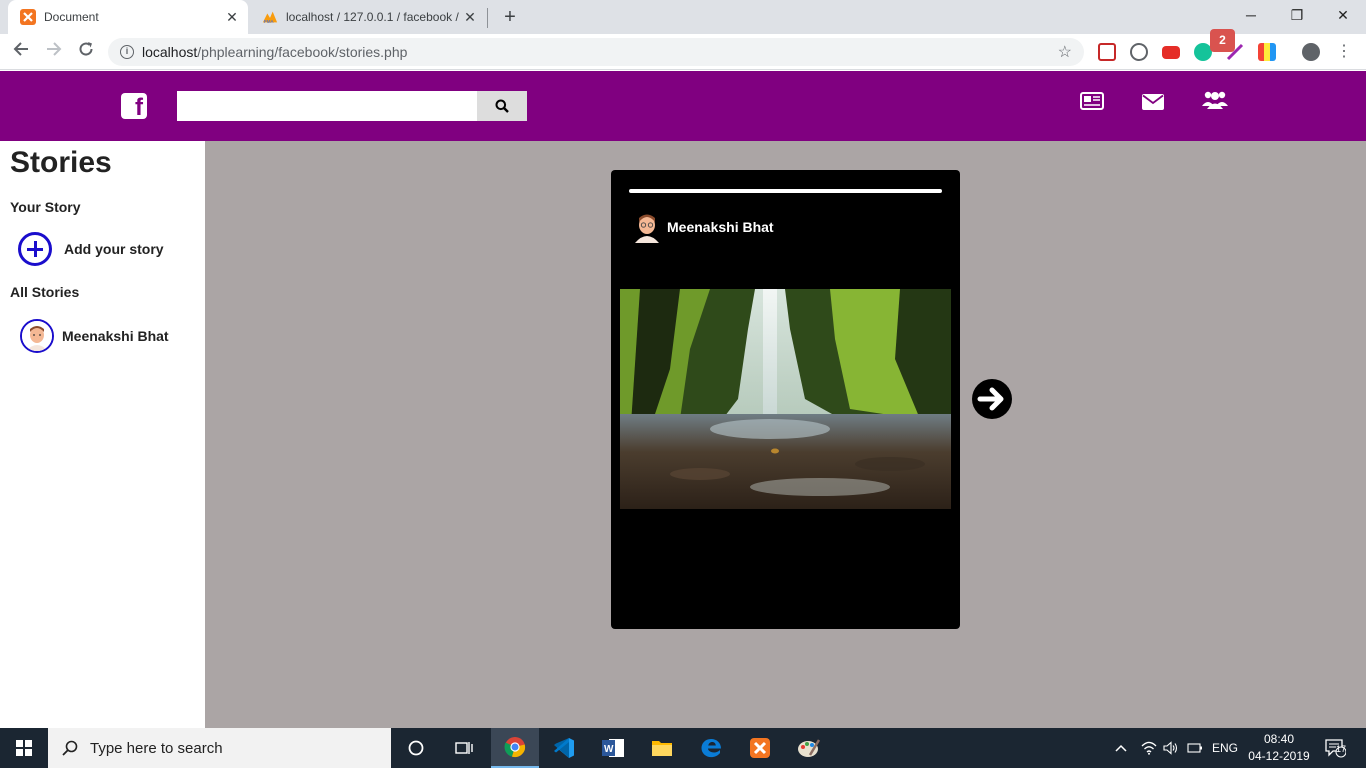 This screenshot has width=1366, height=768. Describe the element at coordinates (327, 106) in the screenshot. I see `search-input` at that location.